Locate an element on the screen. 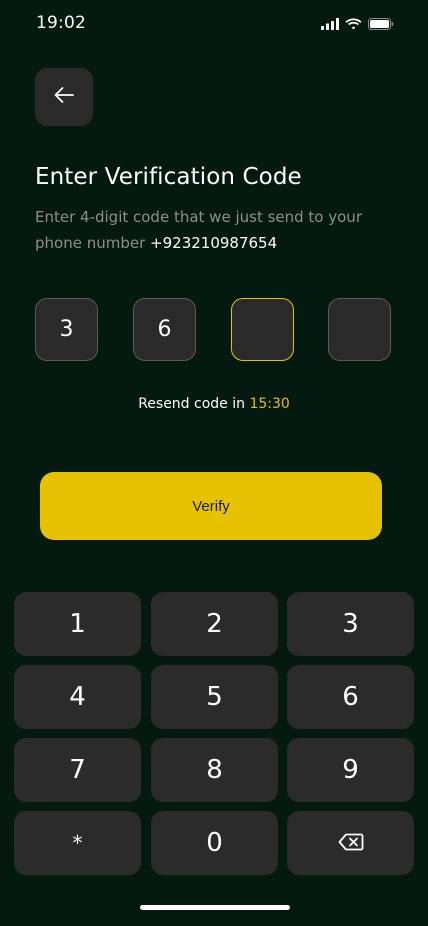 This screenshot has height=926, width=428. back-button is located at coordinates (64, 97).